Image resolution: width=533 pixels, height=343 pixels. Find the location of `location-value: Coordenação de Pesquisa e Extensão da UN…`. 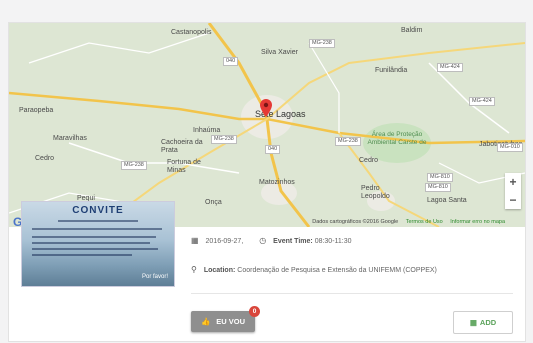

location-value: Coordenação de Pesquisa e Extensão da UN… is located at coordinates (337, 270).